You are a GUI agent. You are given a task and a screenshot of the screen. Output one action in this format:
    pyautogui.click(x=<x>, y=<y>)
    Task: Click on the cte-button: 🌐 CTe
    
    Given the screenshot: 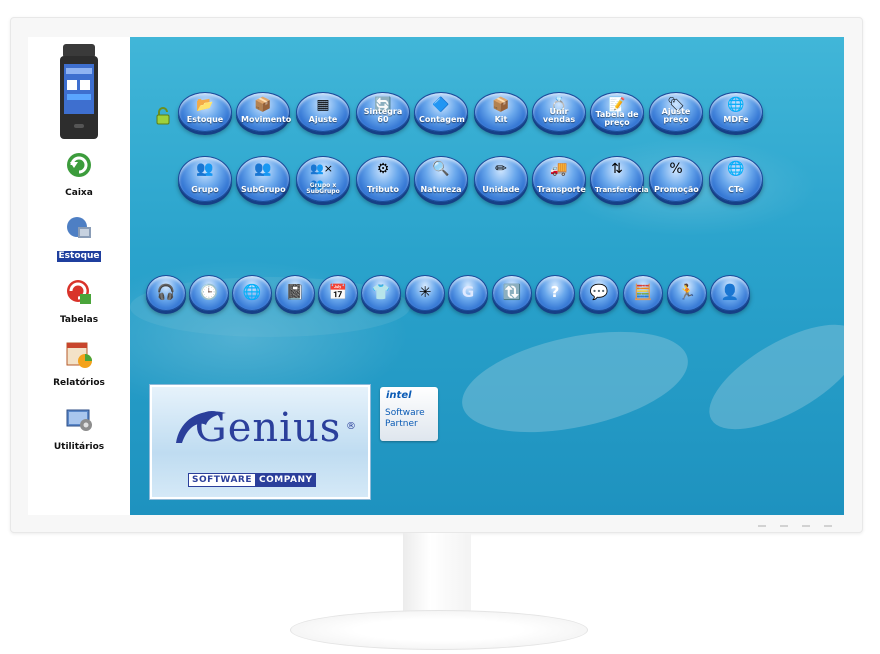 What is the action you would take?
    pyautogui.click(x=736, y=179)
    